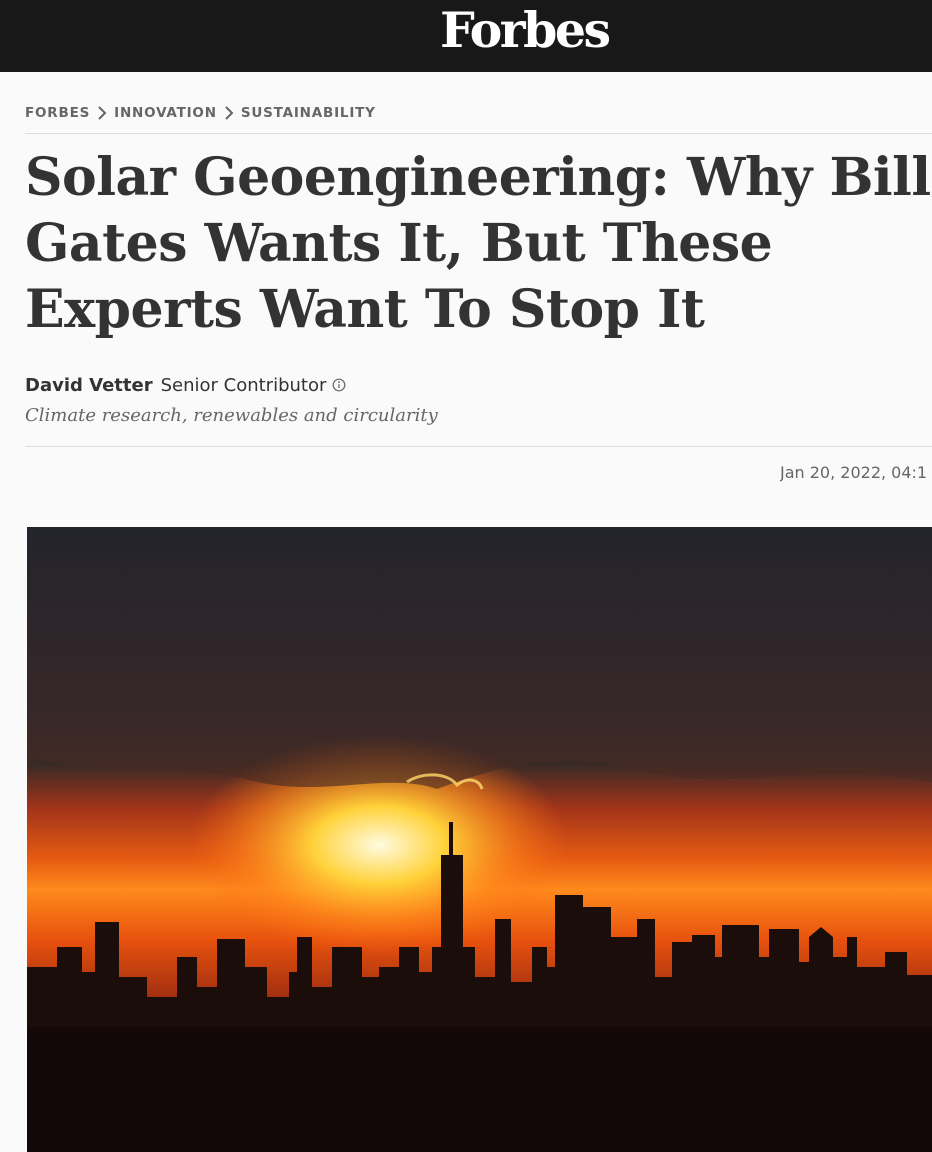 The height and width of the screenshot is (1152, 932). I want to click on breadcrumb: FORBES INNOVATION SUSTAINABILITY, so click(200, 113).